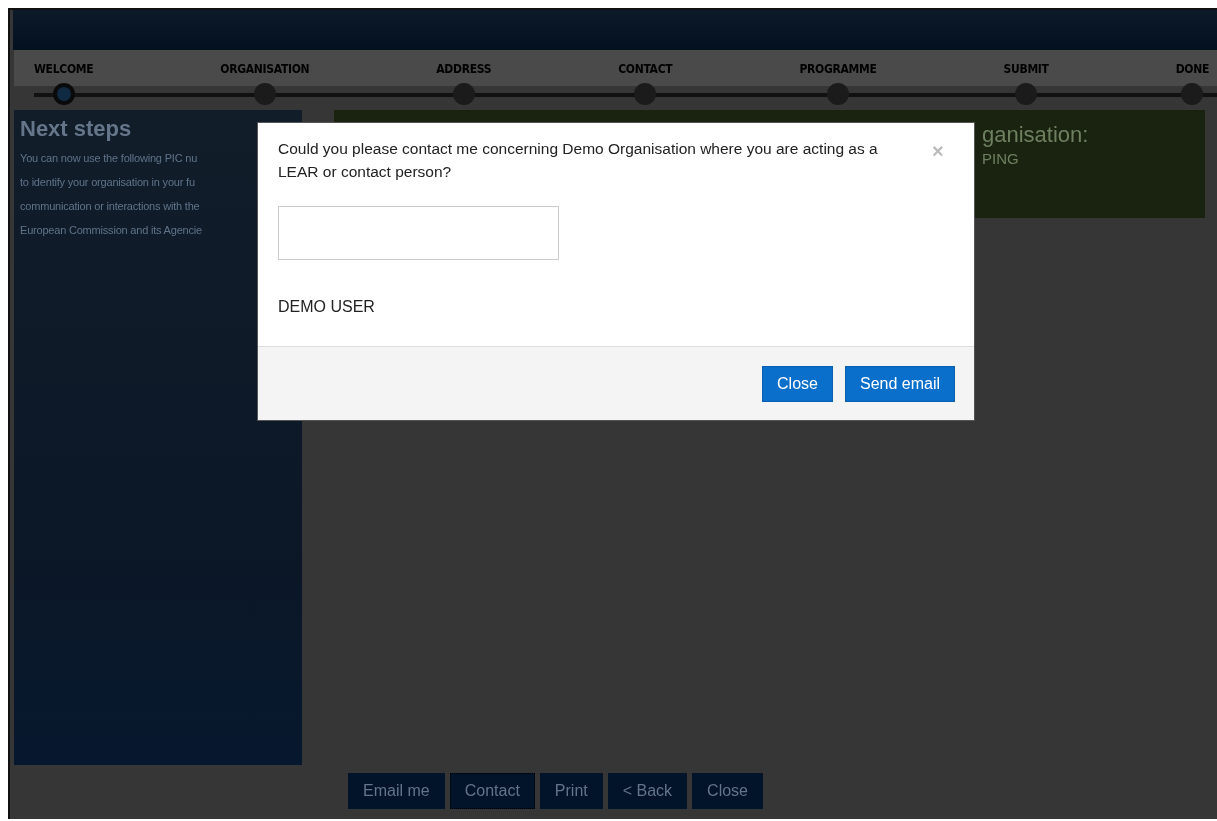  I want to click on action-button: < Back, so click(647, 791).